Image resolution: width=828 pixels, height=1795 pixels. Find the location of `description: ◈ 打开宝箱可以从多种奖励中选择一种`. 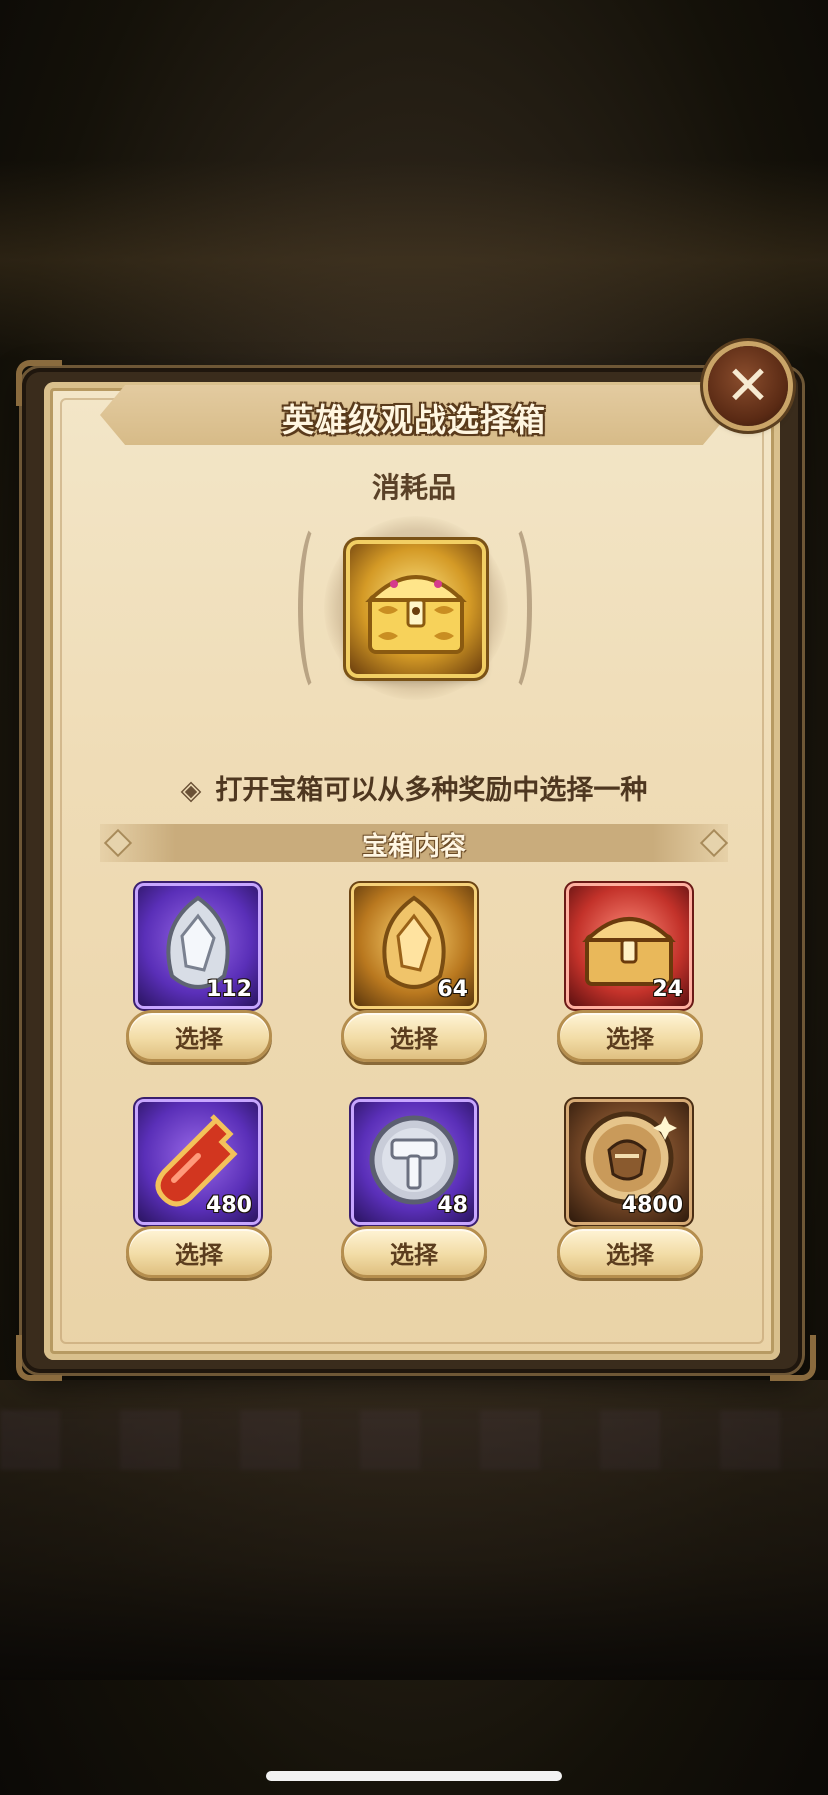

description: ◈ 打开宝箱可以从多种奖励中选择一种 is located at coordinates (414, 787).